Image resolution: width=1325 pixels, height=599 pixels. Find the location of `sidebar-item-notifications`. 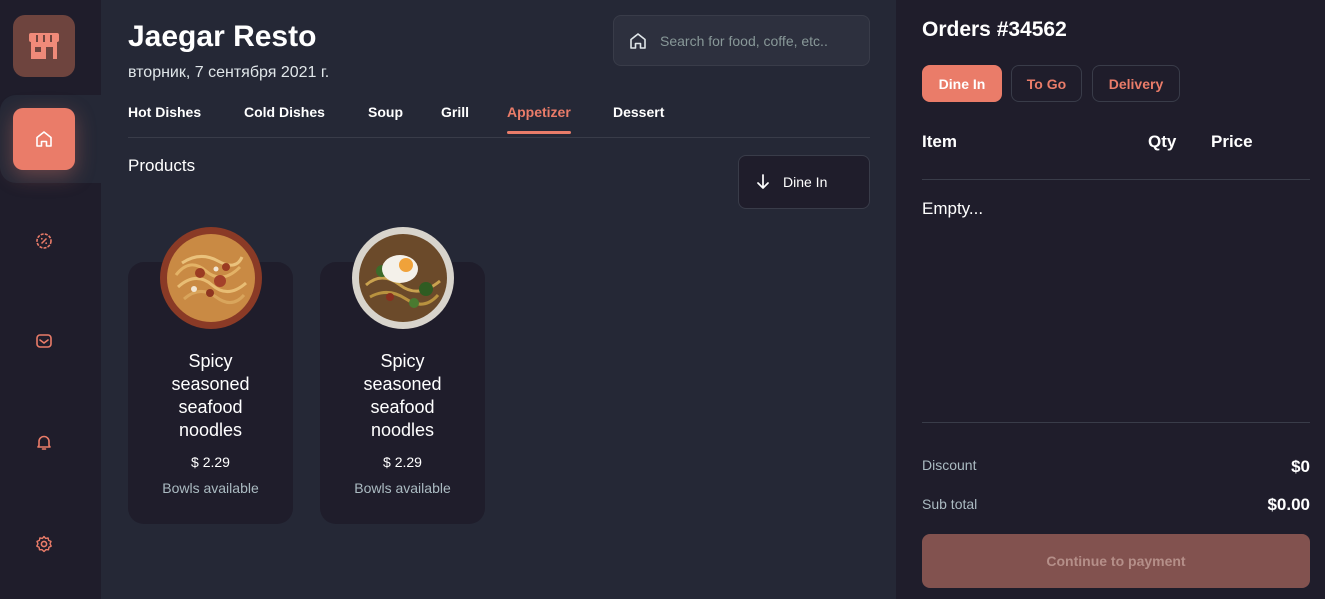

sidebar-item-notifications is located at coordinates (44, 442).